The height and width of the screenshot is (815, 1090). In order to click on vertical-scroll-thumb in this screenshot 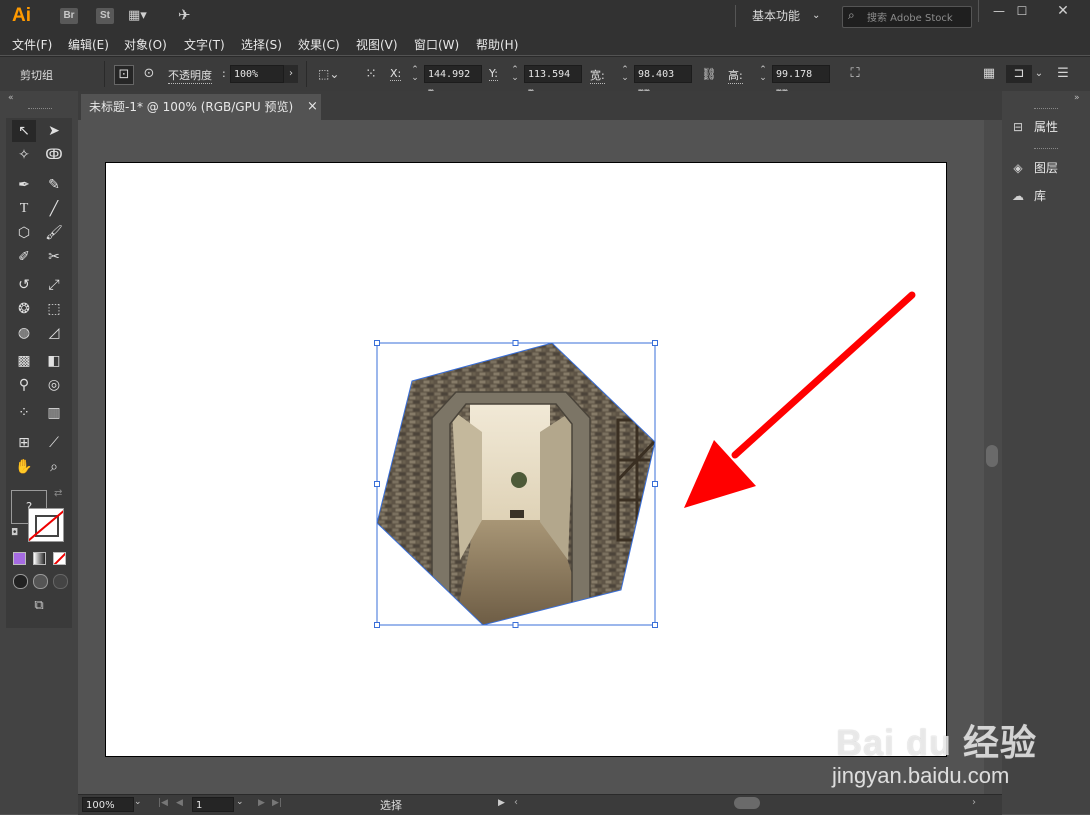, I will do `click(992, 456)`.